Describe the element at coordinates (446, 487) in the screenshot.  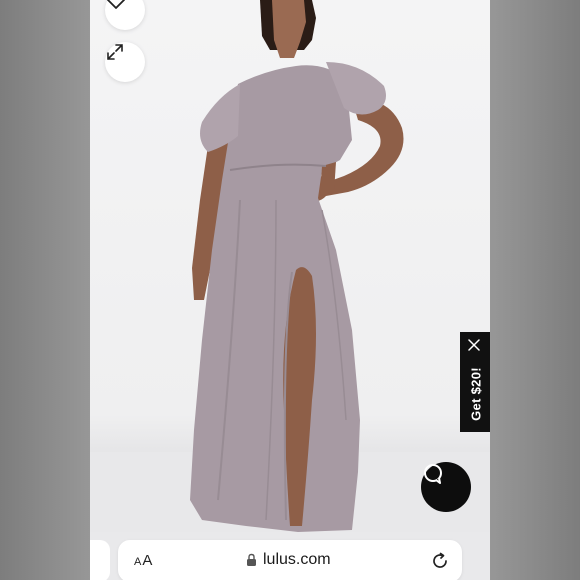
I see `chat-button` at that location.